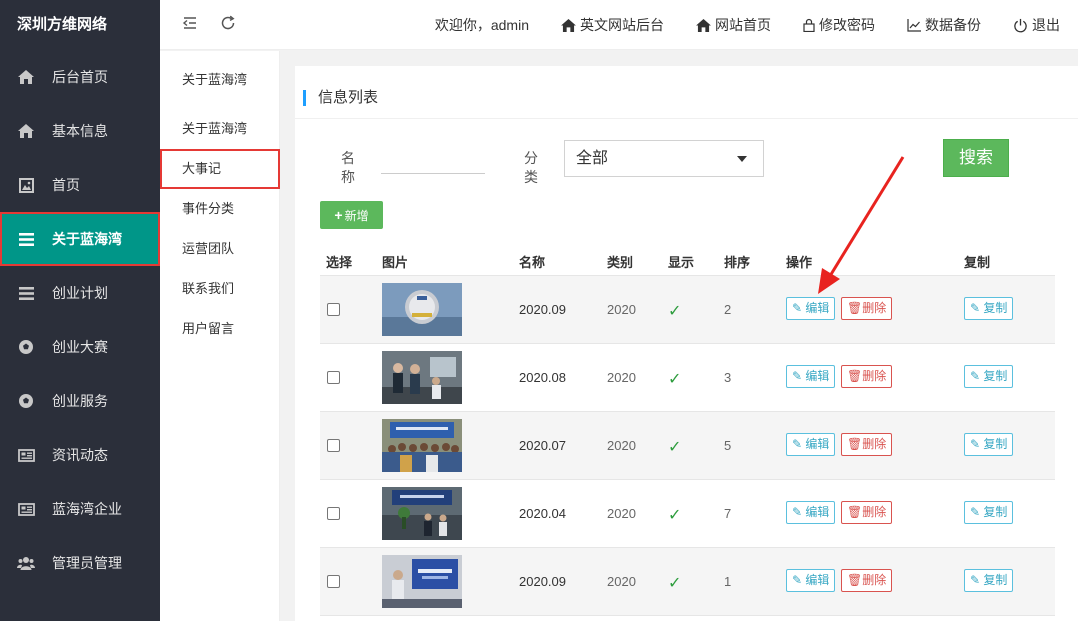  I want to click on logout-link: 退出, so click(1036, 25).